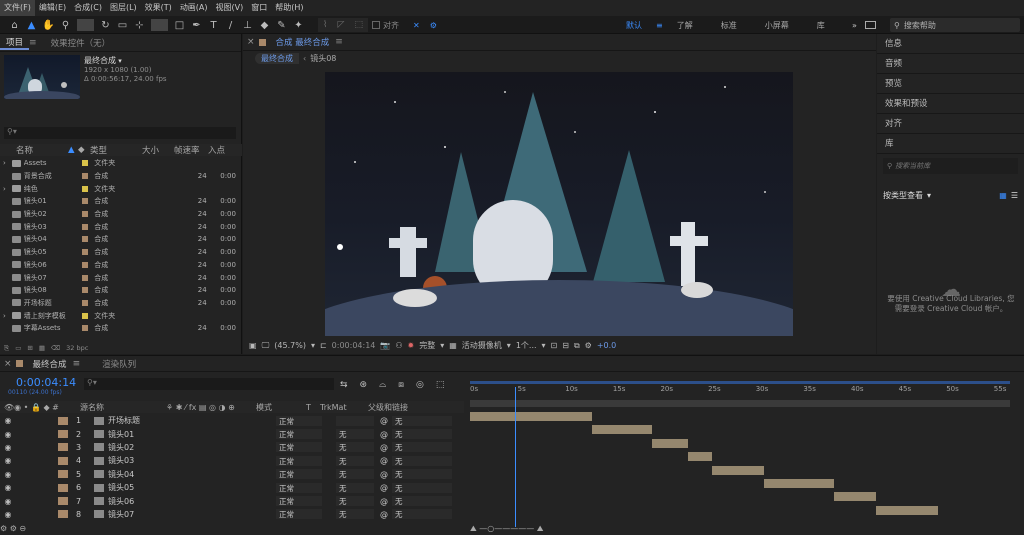 The width and height of the screenshot is (1024, 535). Describe the element at coordinates (158, 8) in the screenshot. I see `menu-item-4: 效果(T)` at that location.